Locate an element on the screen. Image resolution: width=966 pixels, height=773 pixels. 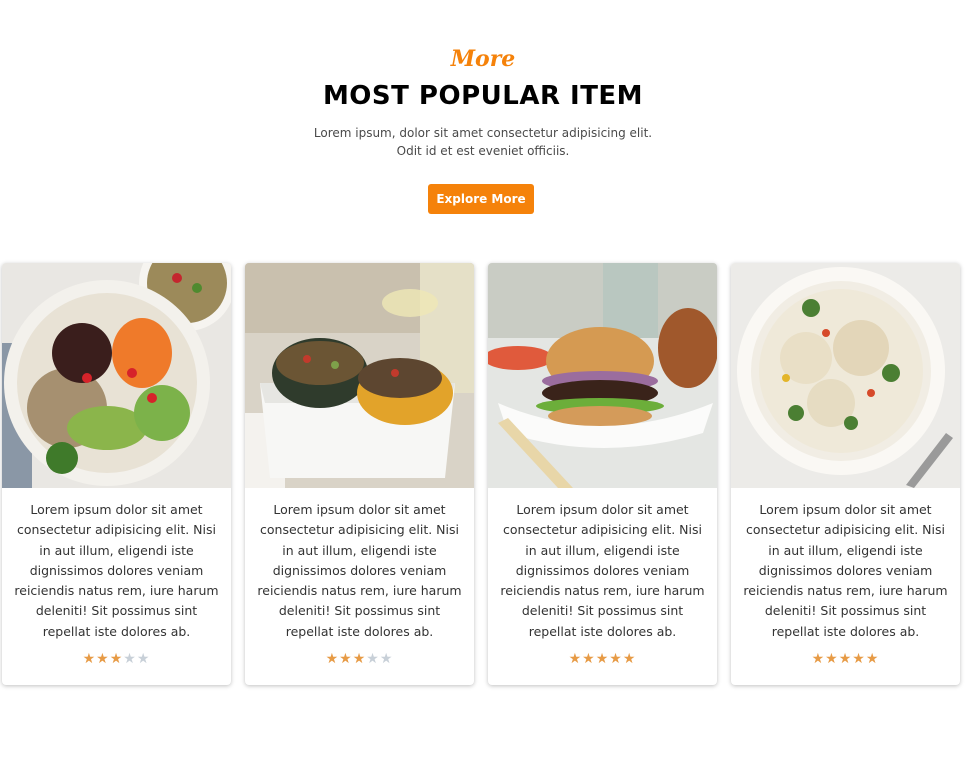
subtitle-line-2: Odit id et est eveniet officiis. is located at coordinates (483, 151).